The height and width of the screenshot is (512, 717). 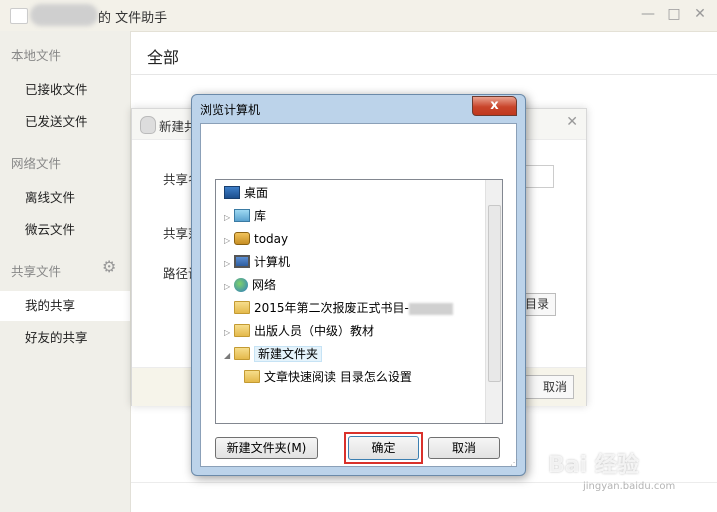 I want to click on sidebar-section-network: 网络文件, so click(x=36, y=163).